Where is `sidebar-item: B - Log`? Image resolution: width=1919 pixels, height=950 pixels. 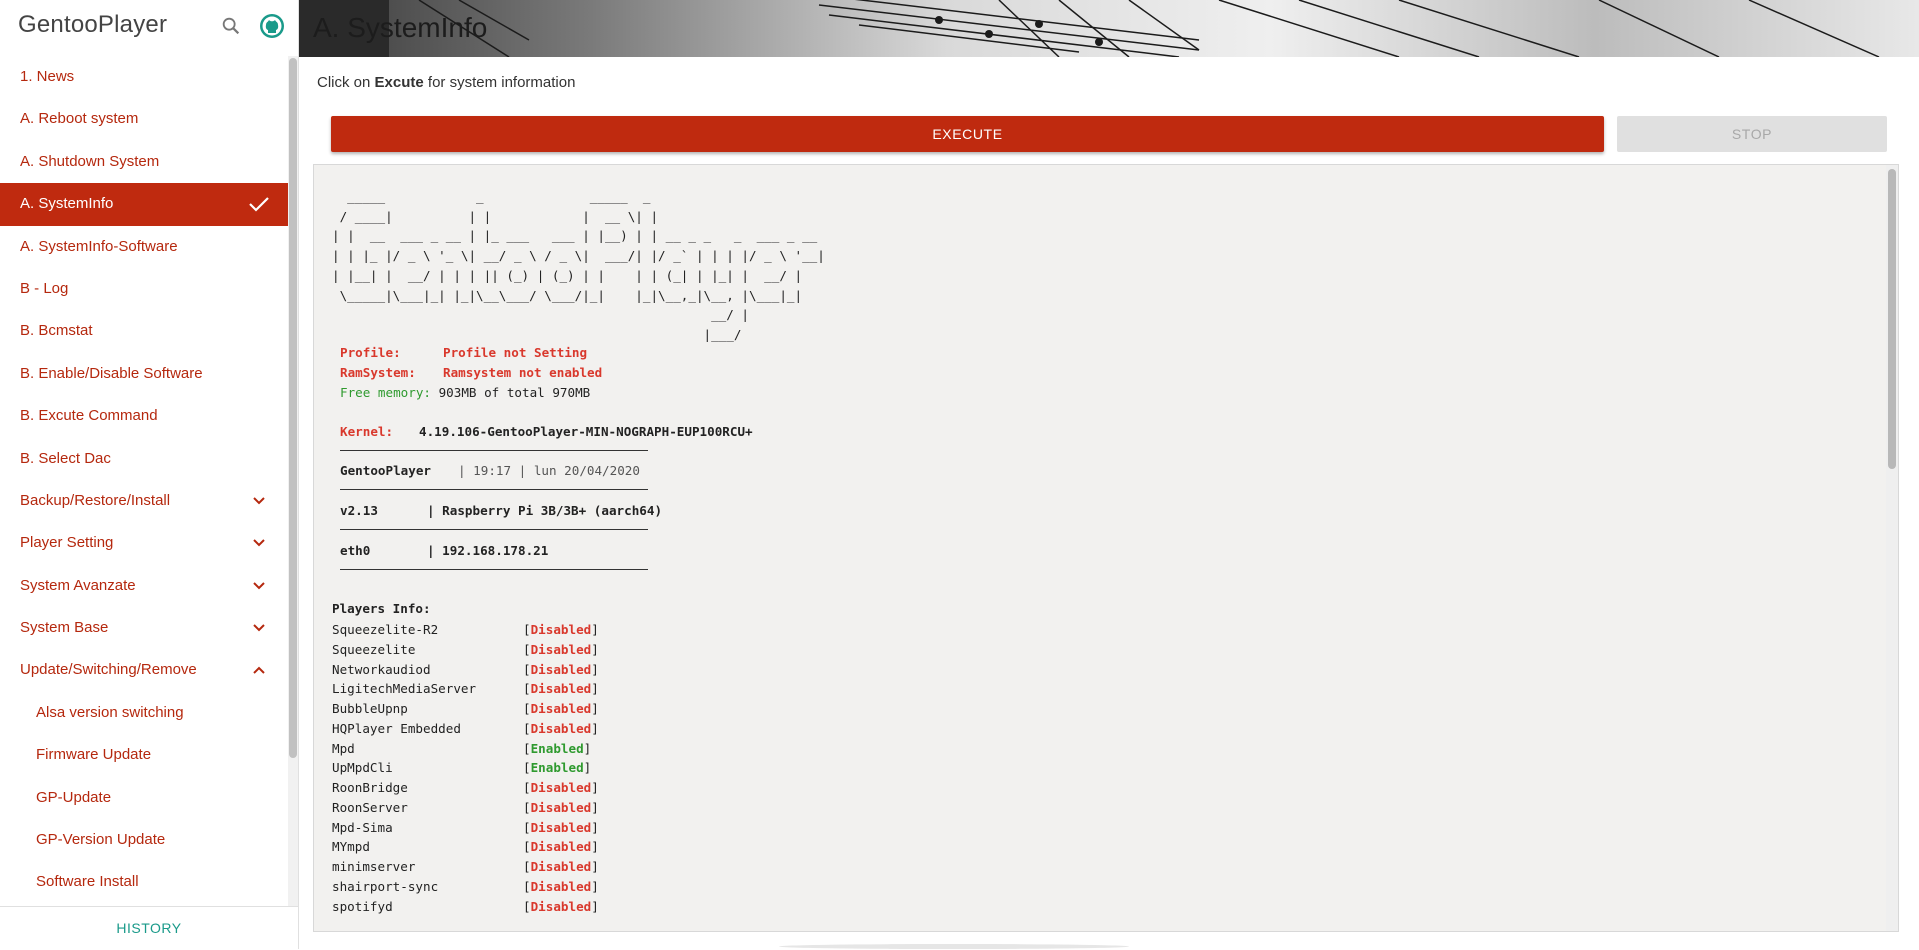
sidebar-item: B - Log is located at coordinates (144, 289).